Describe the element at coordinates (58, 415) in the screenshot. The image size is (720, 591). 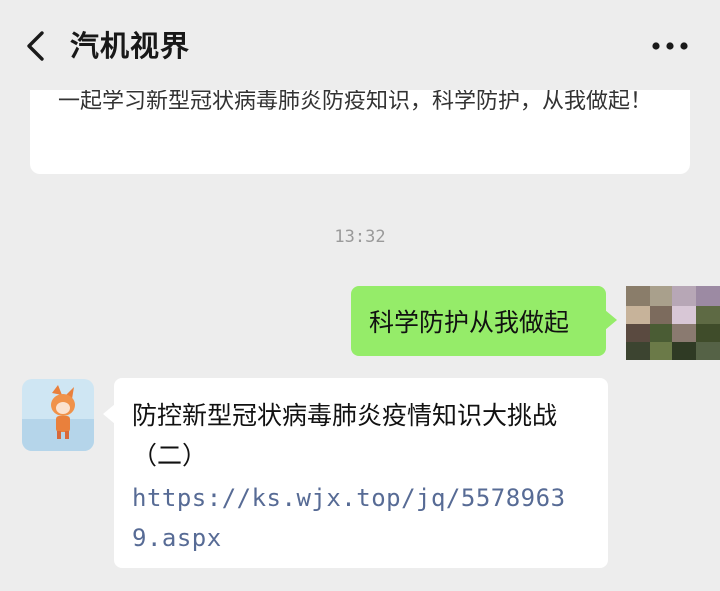
I see `contact-avatar` at that location.